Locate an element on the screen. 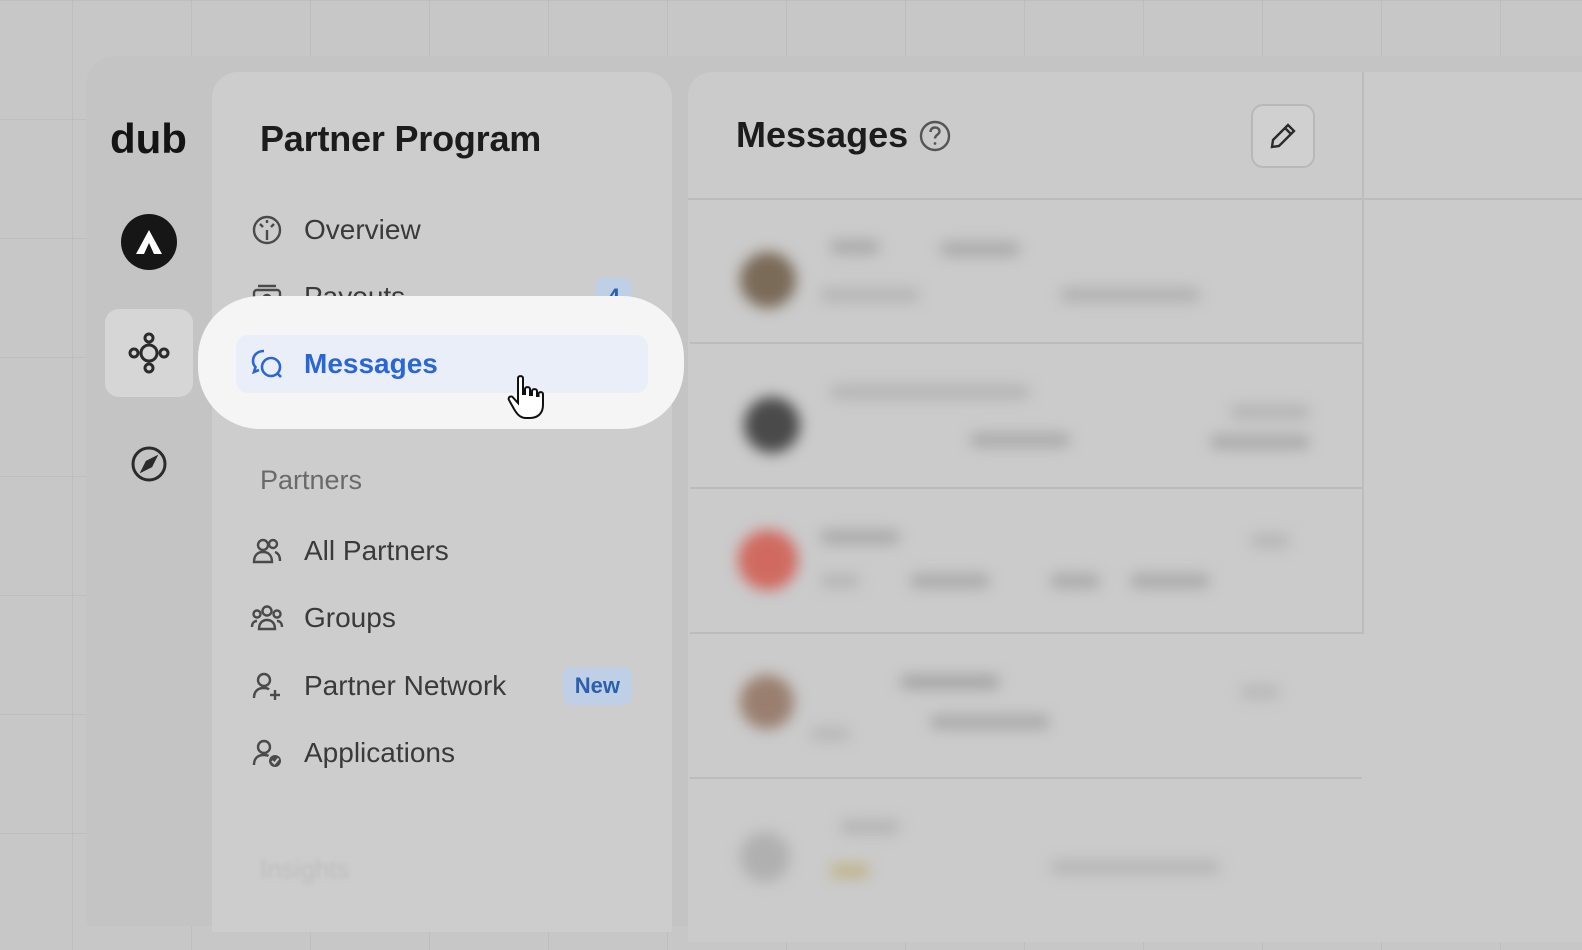  programs-icon is located at coordinates (149, 353).